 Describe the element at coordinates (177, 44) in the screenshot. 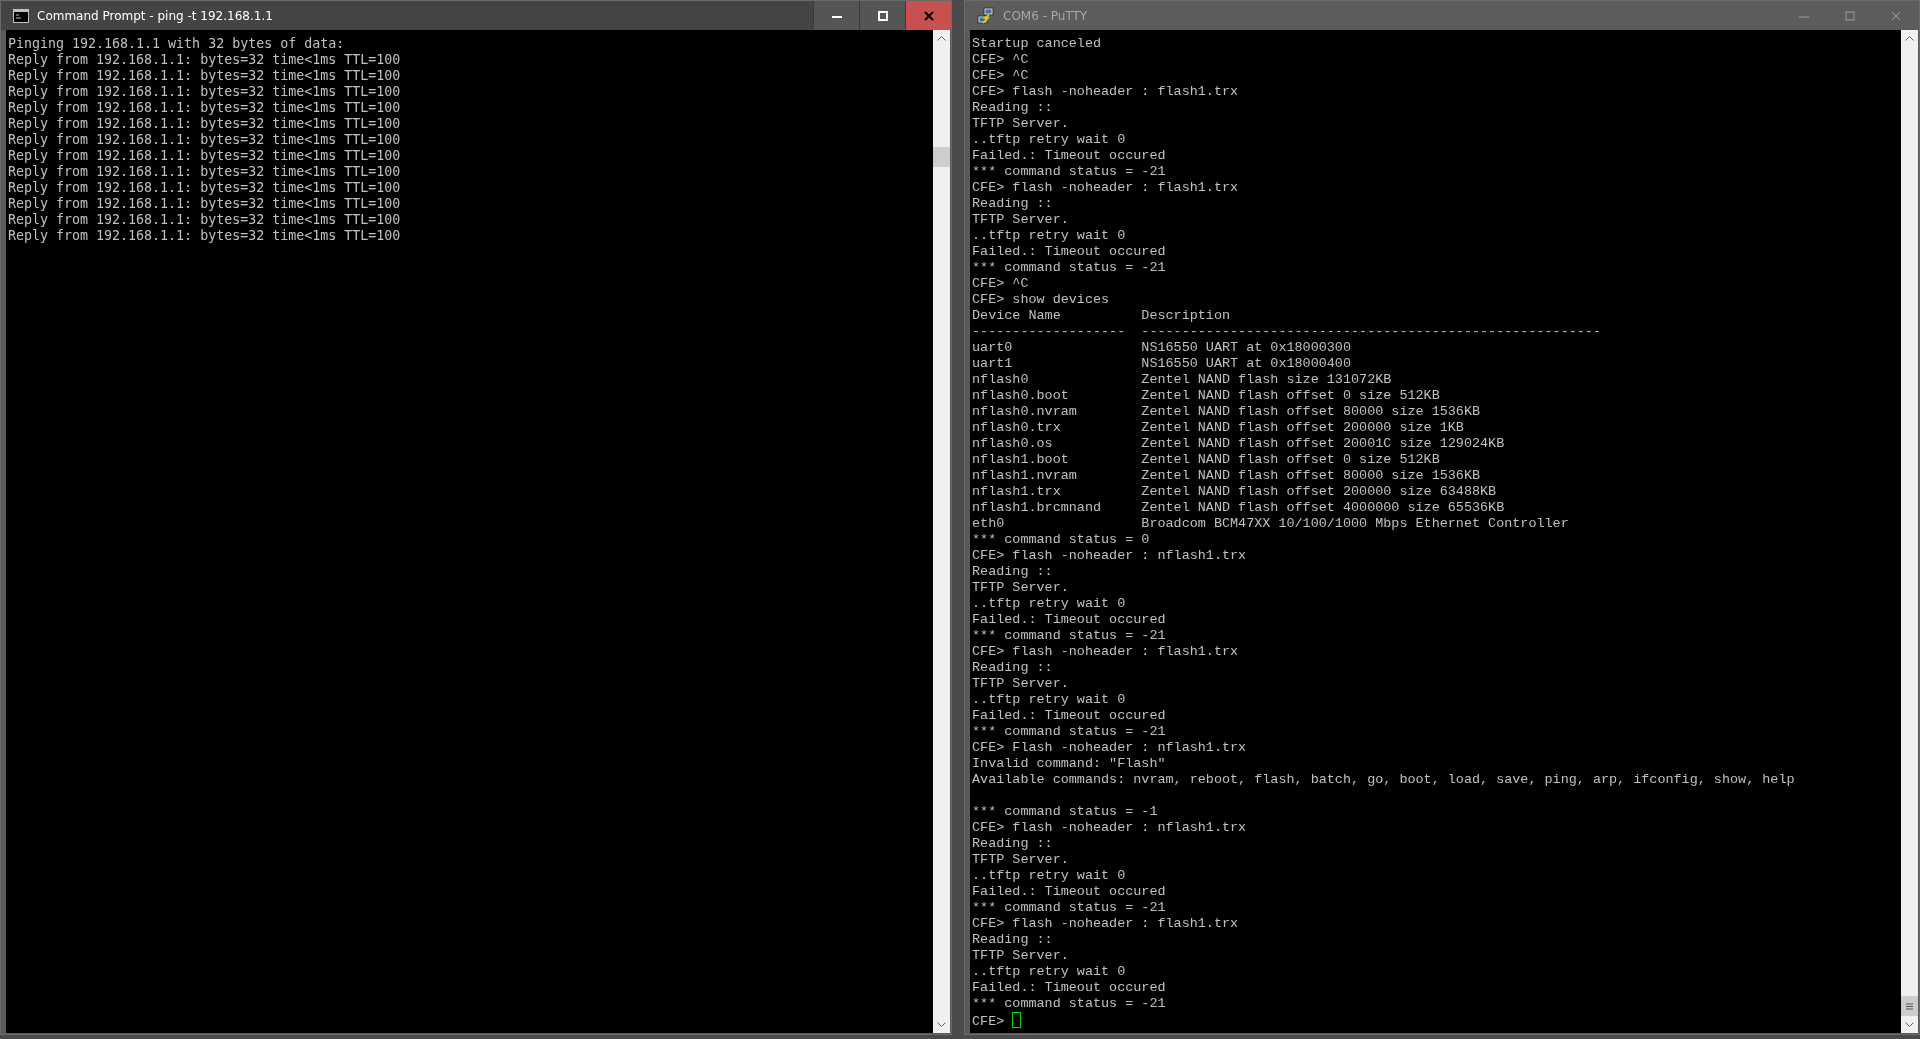

I see `terminal-line: Pinging 192.168.1.1 with 32 bytes of data:` at that location.